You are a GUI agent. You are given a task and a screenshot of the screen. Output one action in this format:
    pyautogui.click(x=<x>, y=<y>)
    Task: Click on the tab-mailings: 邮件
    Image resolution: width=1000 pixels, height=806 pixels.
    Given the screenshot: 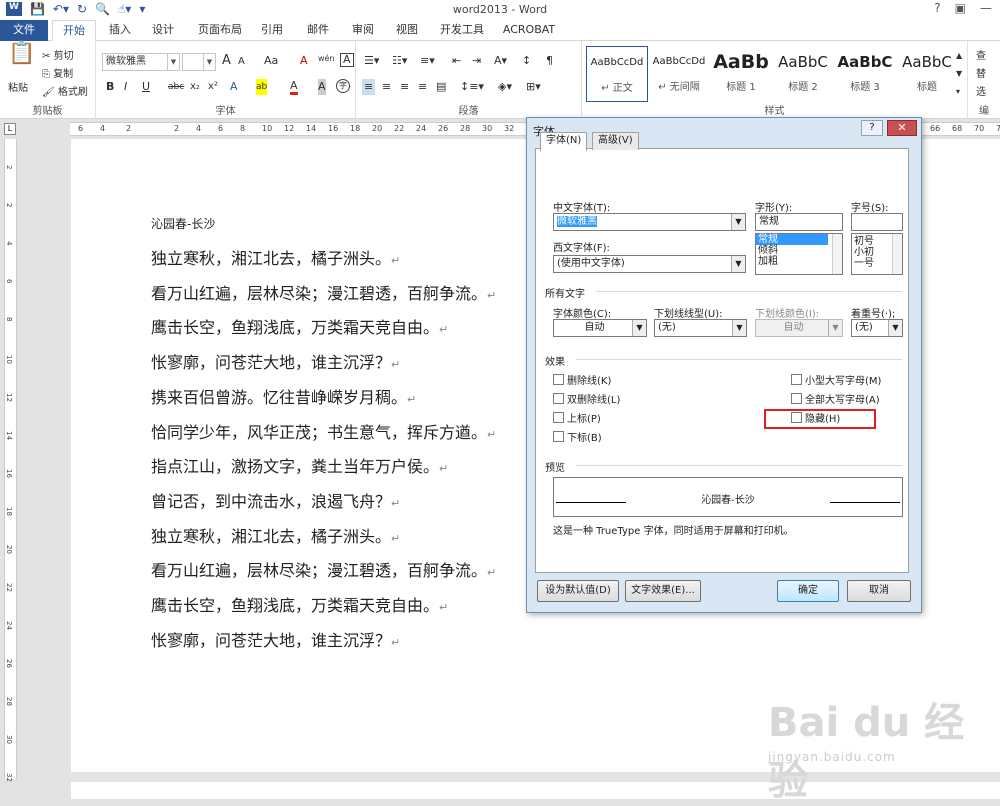 What is the action you would take?
    pyautogui.click(x=318, y=30)
    